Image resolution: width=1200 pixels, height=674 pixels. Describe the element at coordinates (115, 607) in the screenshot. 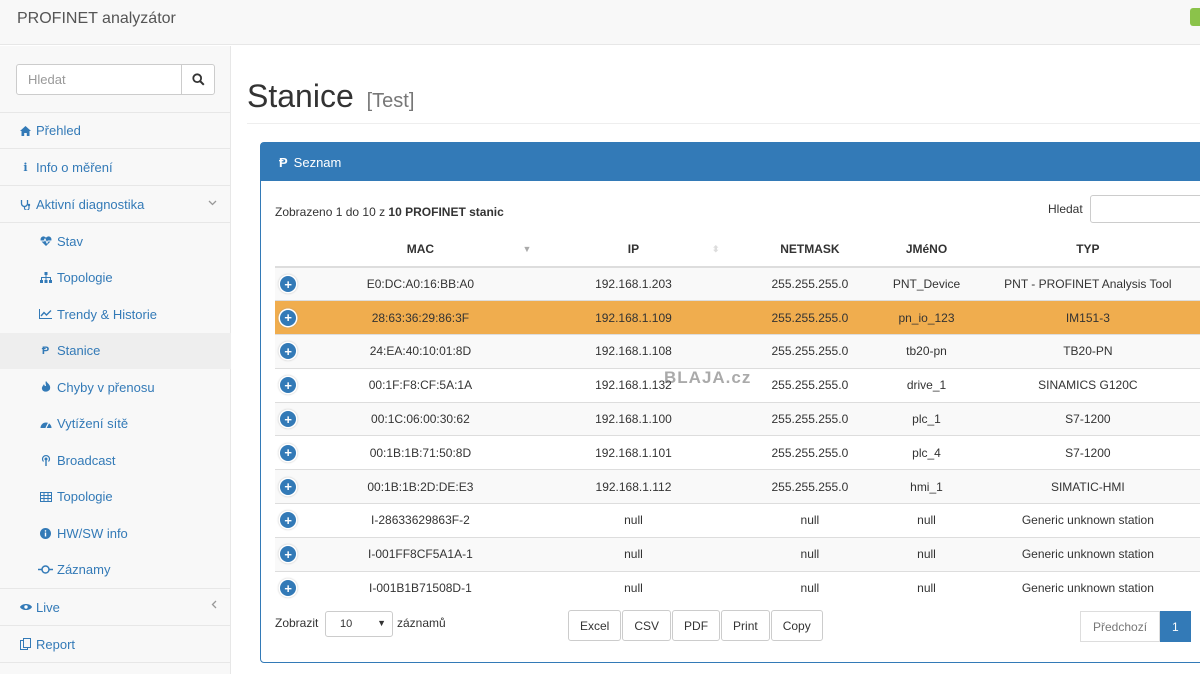

I see `sidebar-item-live: Live` at that location.